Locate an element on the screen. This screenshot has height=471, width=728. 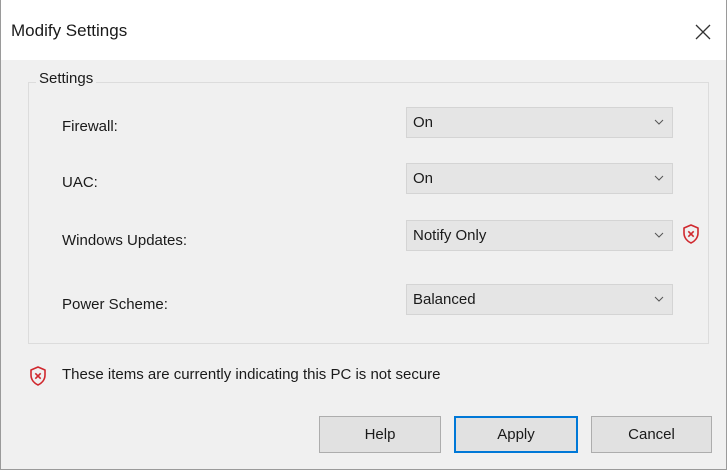
close-icon is located at coordinates (703, 32).